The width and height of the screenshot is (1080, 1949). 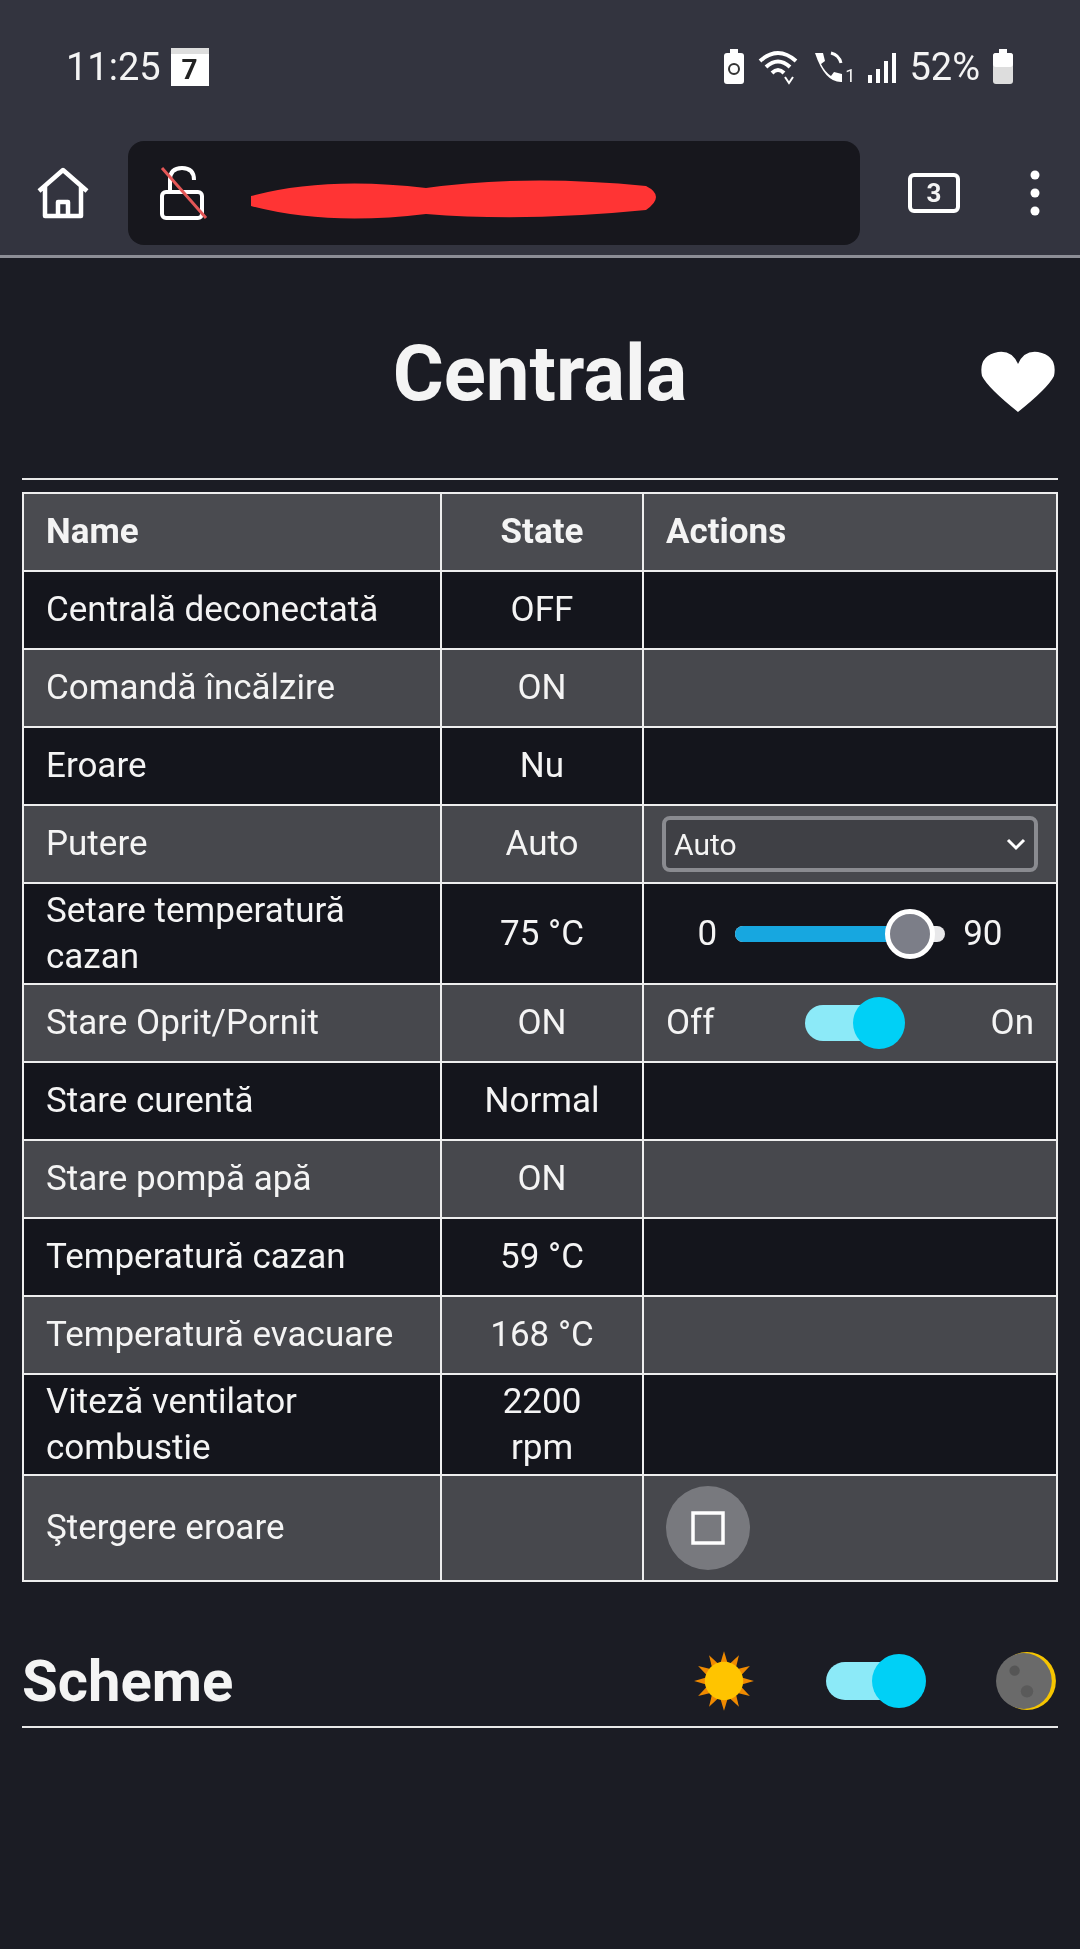 I want to click on address-bar, so click(x=494, y=192).